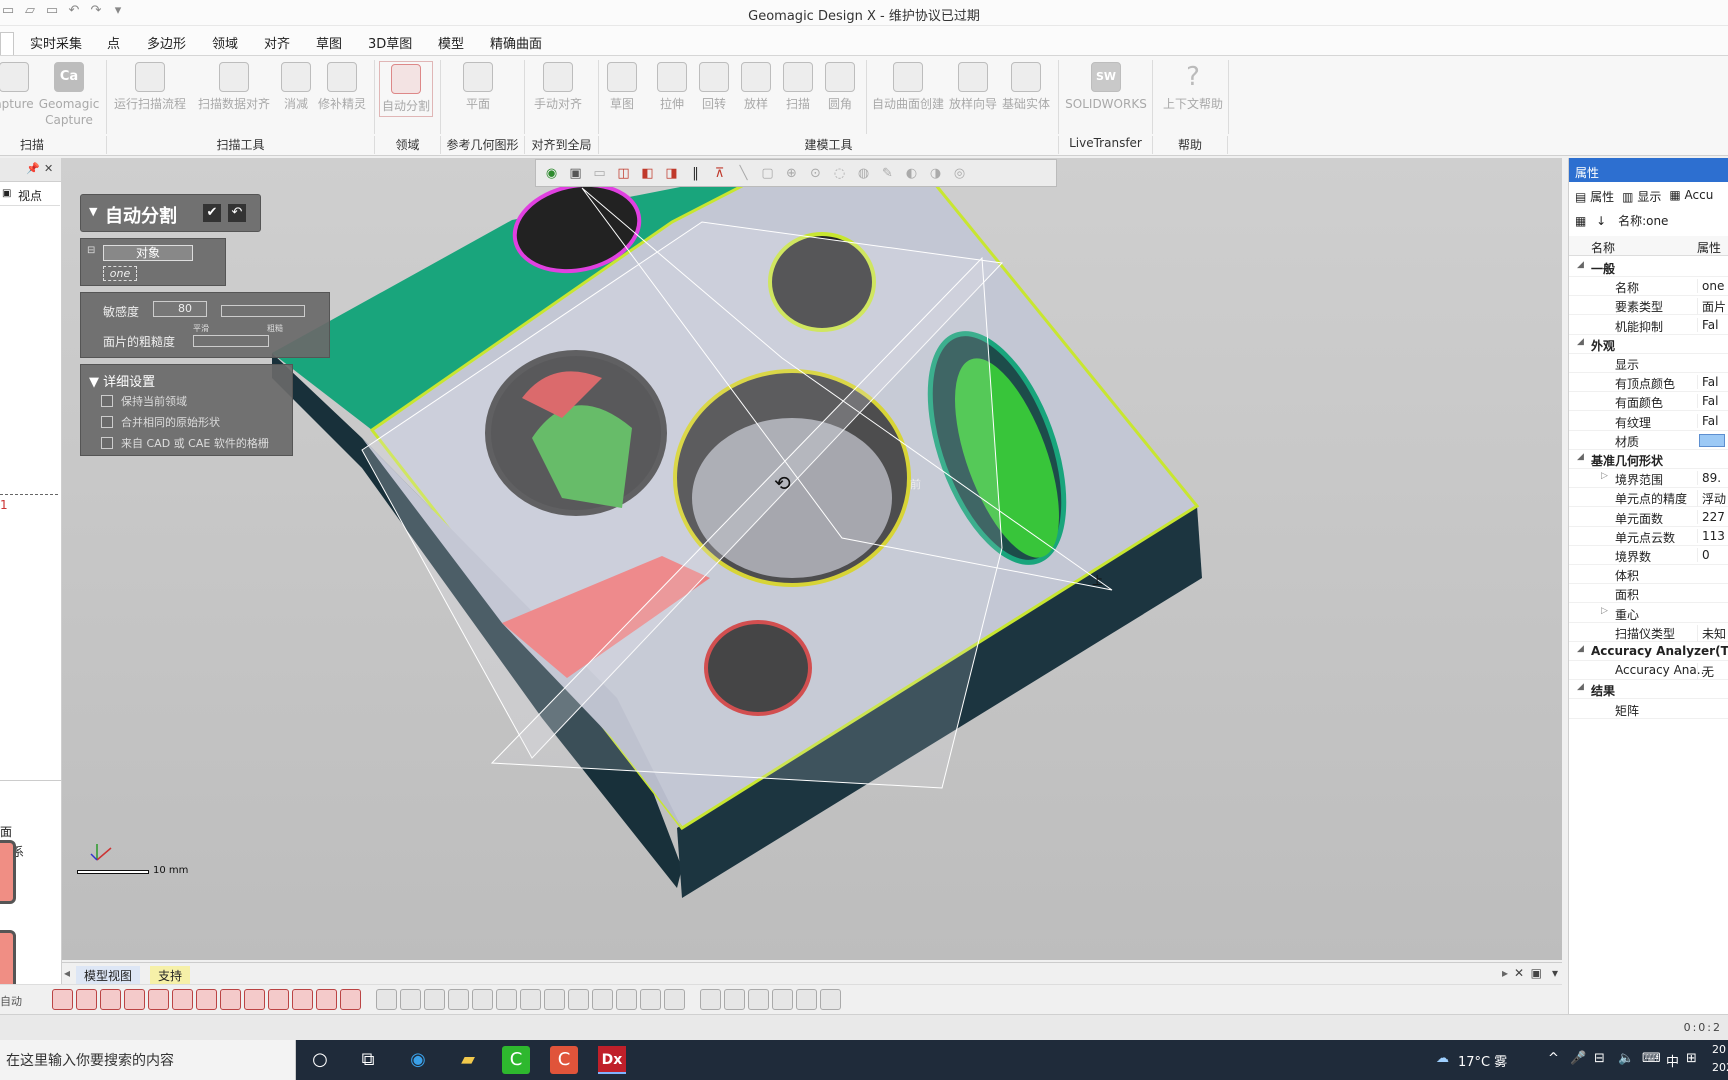  I want to click on sketch-button: 草图, so click(622, 87).